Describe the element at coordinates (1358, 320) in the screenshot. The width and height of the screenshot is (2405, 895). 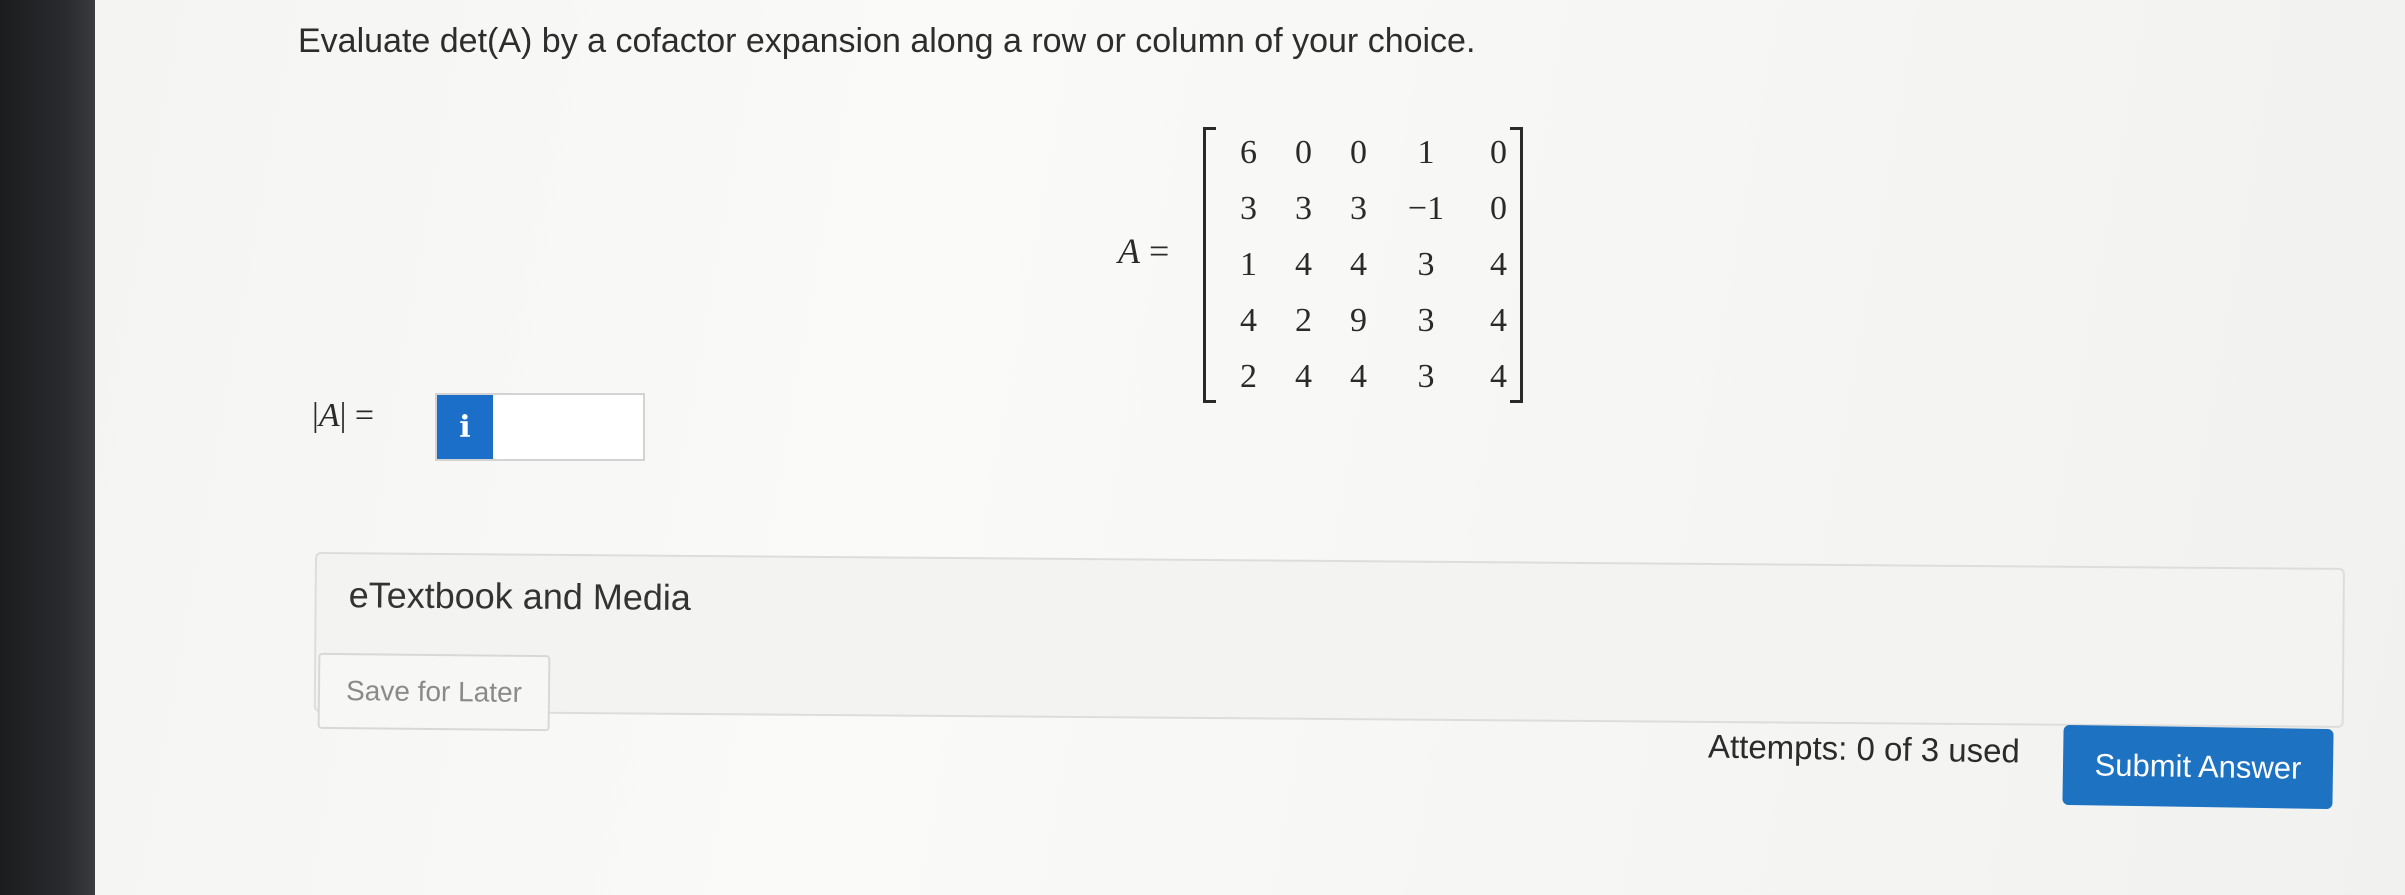
I see `matrix-cell: 9` at that location.